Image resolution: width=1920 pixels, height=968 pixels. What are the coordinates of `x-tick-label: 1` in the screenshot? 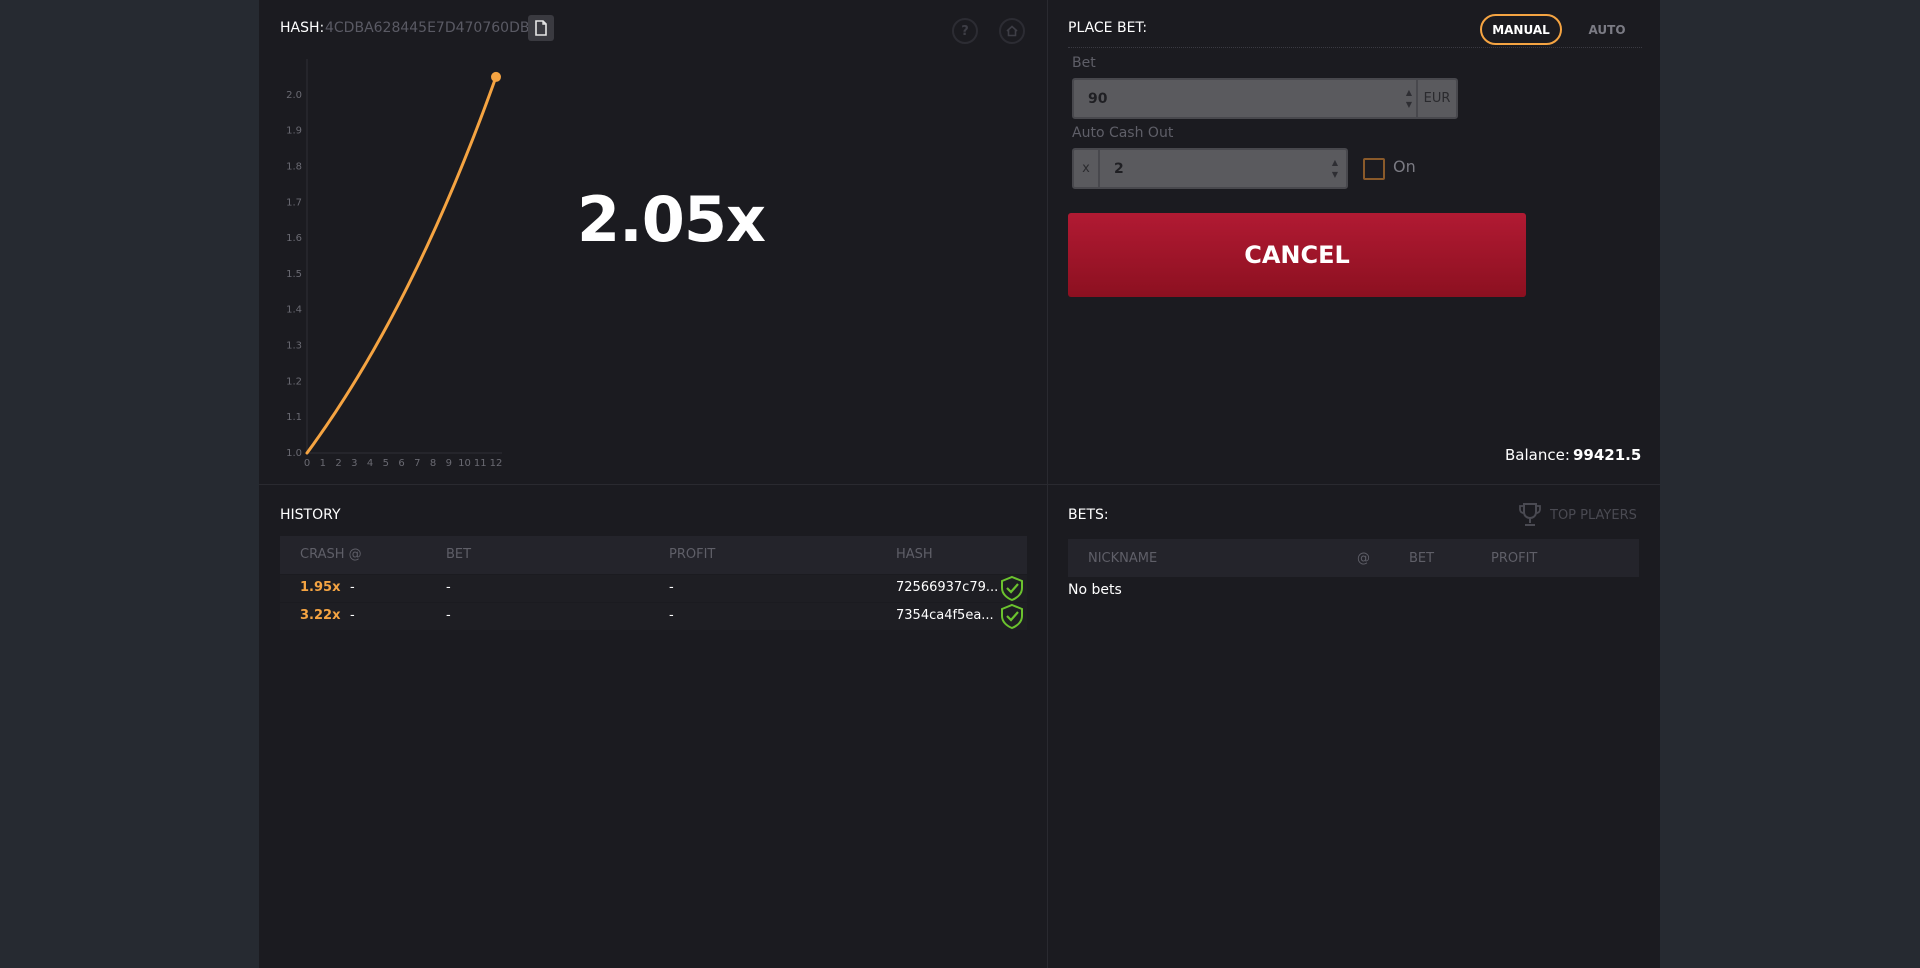 It's located at (323, 463).